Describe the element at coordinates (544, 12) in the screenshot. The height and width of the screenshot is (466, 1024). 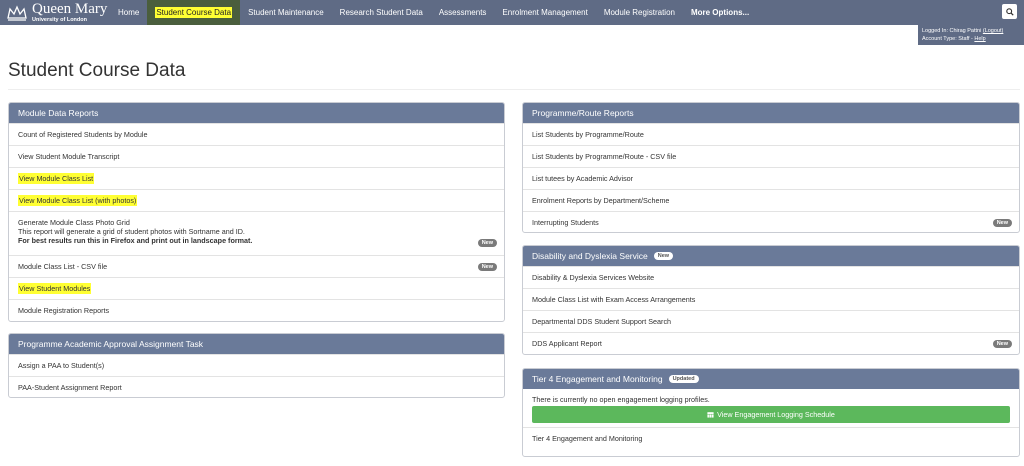
I see `nav-enrolment-management: Enrolment Management` at that location.